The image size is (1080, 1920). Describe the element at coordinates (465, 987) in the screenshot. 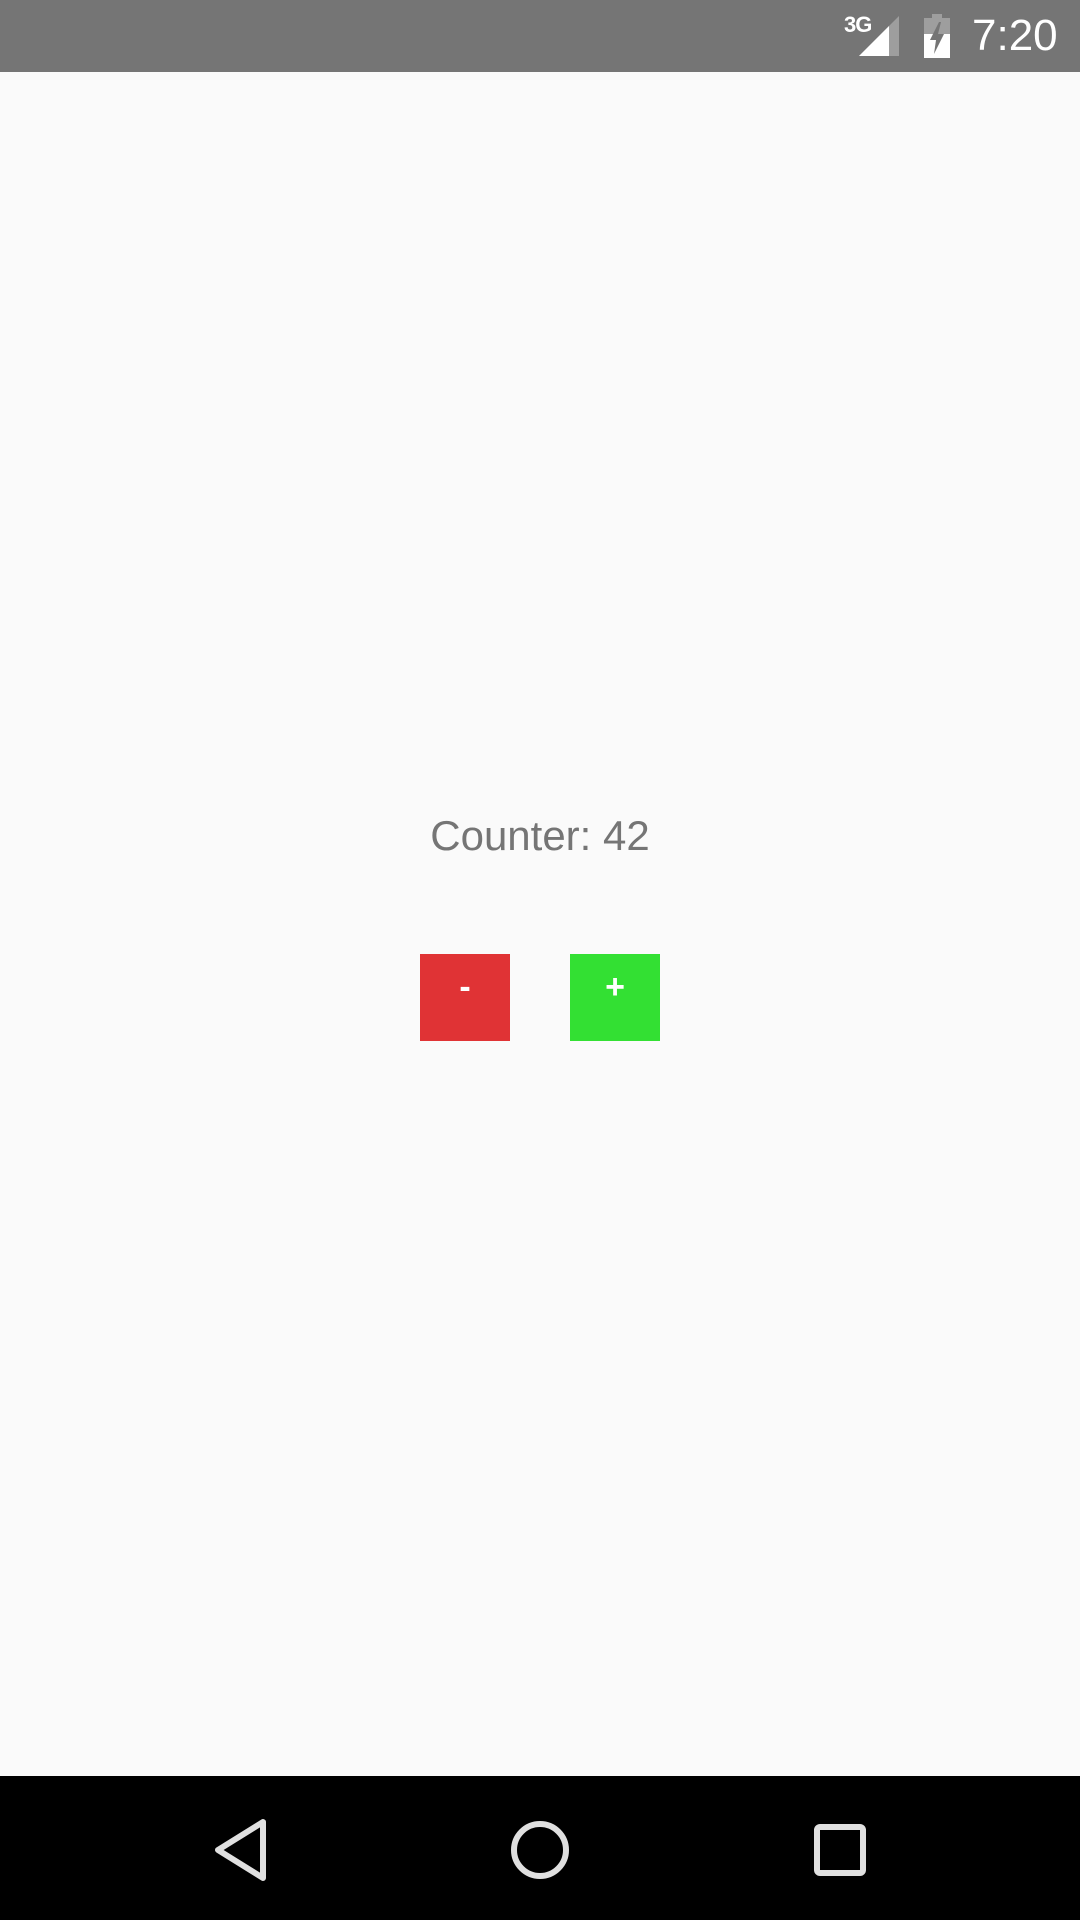

I see `decrement-label: -` at that location.